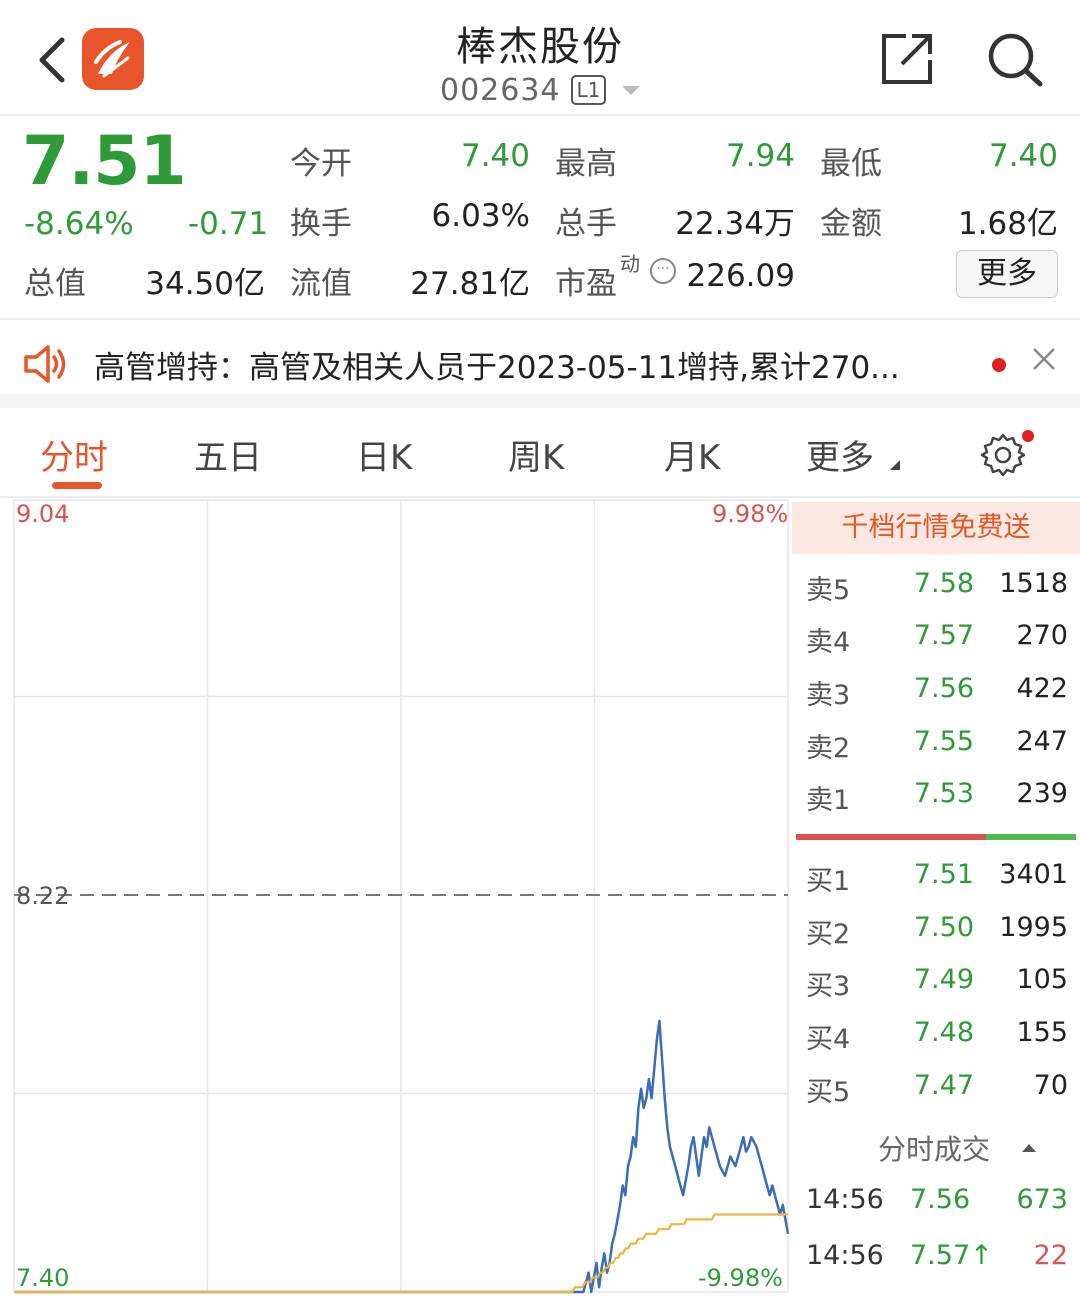 The width and height of the screenshot is (1080, 1300). I want to click on sell-row: 卖2 7.55 247, so click(936, 744).